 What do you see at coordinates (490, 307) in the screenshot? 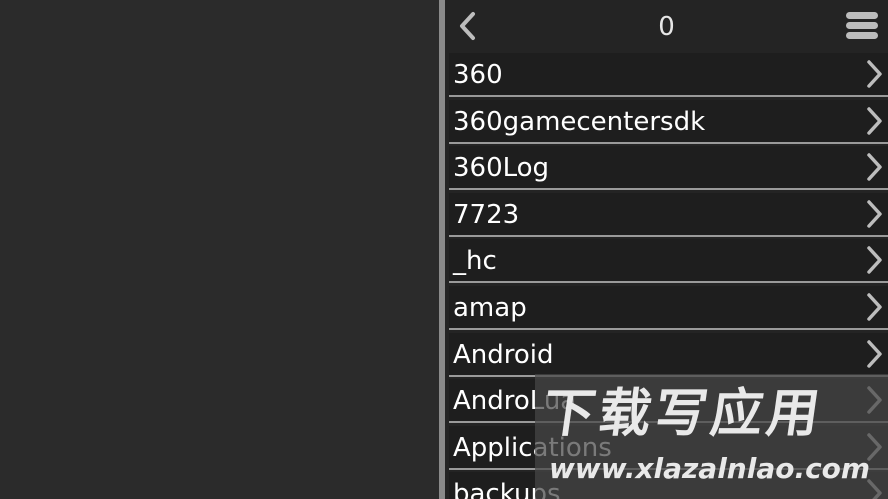
I see `folder-name: amap` at bounding box center [490, 307].